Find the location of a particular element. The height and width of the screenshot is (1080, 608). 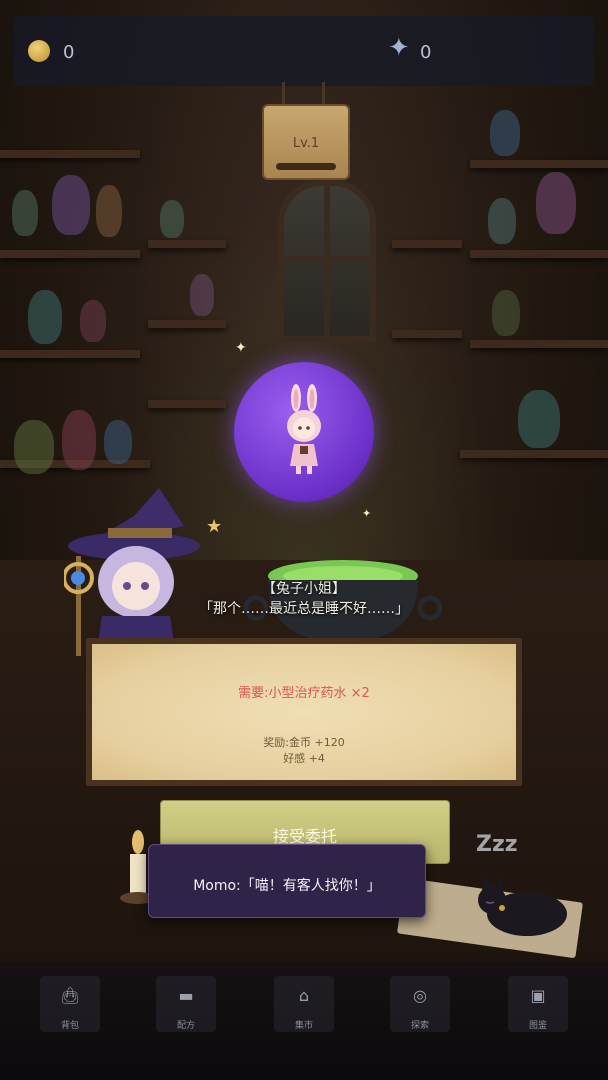

reward-coins: 奖励:金币 +120 is located at coordinates (304, 742).